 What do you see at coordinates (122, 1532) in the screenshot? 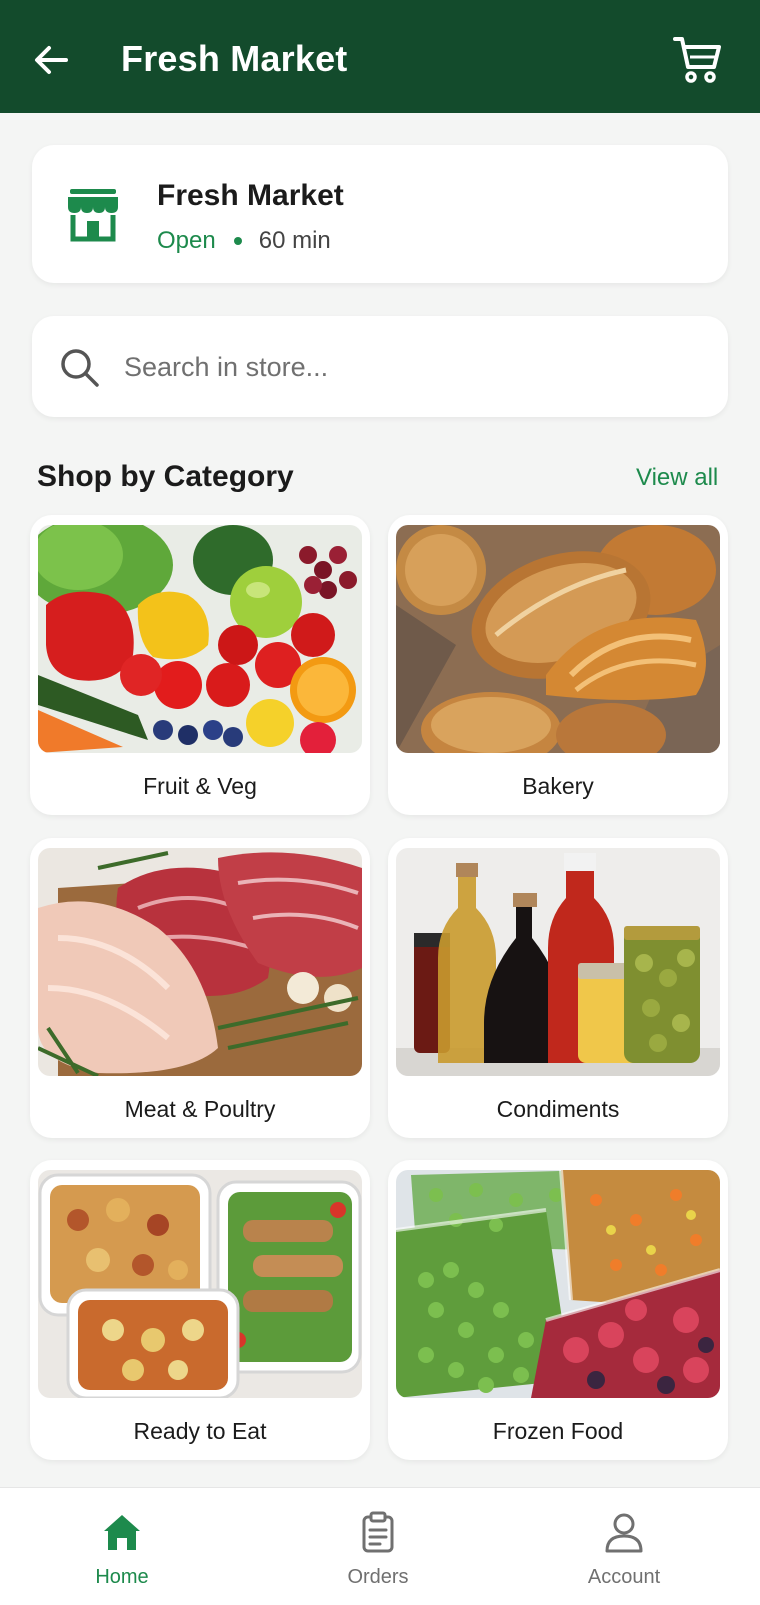
I see `home-icon` at bounding box center [122, 1532].